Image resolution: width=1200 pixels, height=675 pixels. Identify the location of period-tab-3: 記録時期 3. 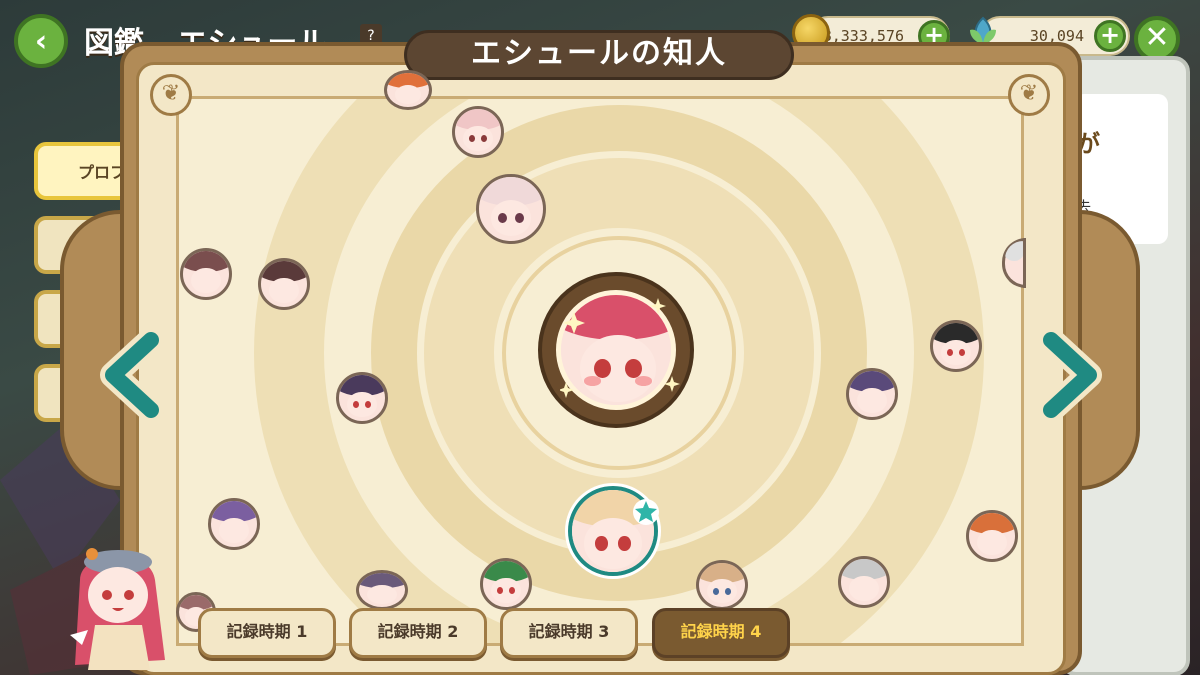
(569, 633).